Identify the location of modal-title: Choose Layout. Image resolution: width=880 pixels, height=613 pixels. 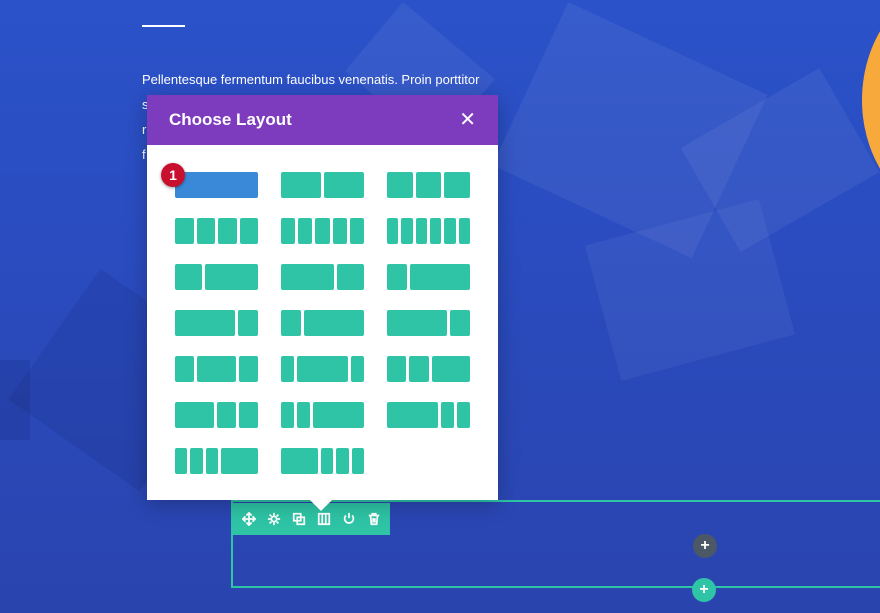
(230, 119).